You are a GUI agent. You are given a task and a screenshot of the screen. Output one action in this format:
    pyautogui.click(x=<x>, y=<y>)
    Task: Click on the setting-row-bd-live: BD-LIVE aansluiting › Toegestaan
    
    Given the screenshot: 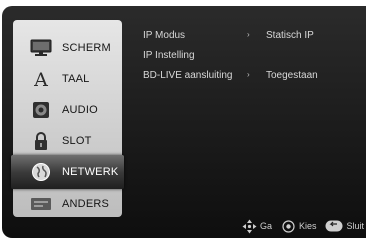 What is the action you would take?
    pyautogui.click(x=253, y=78)
    